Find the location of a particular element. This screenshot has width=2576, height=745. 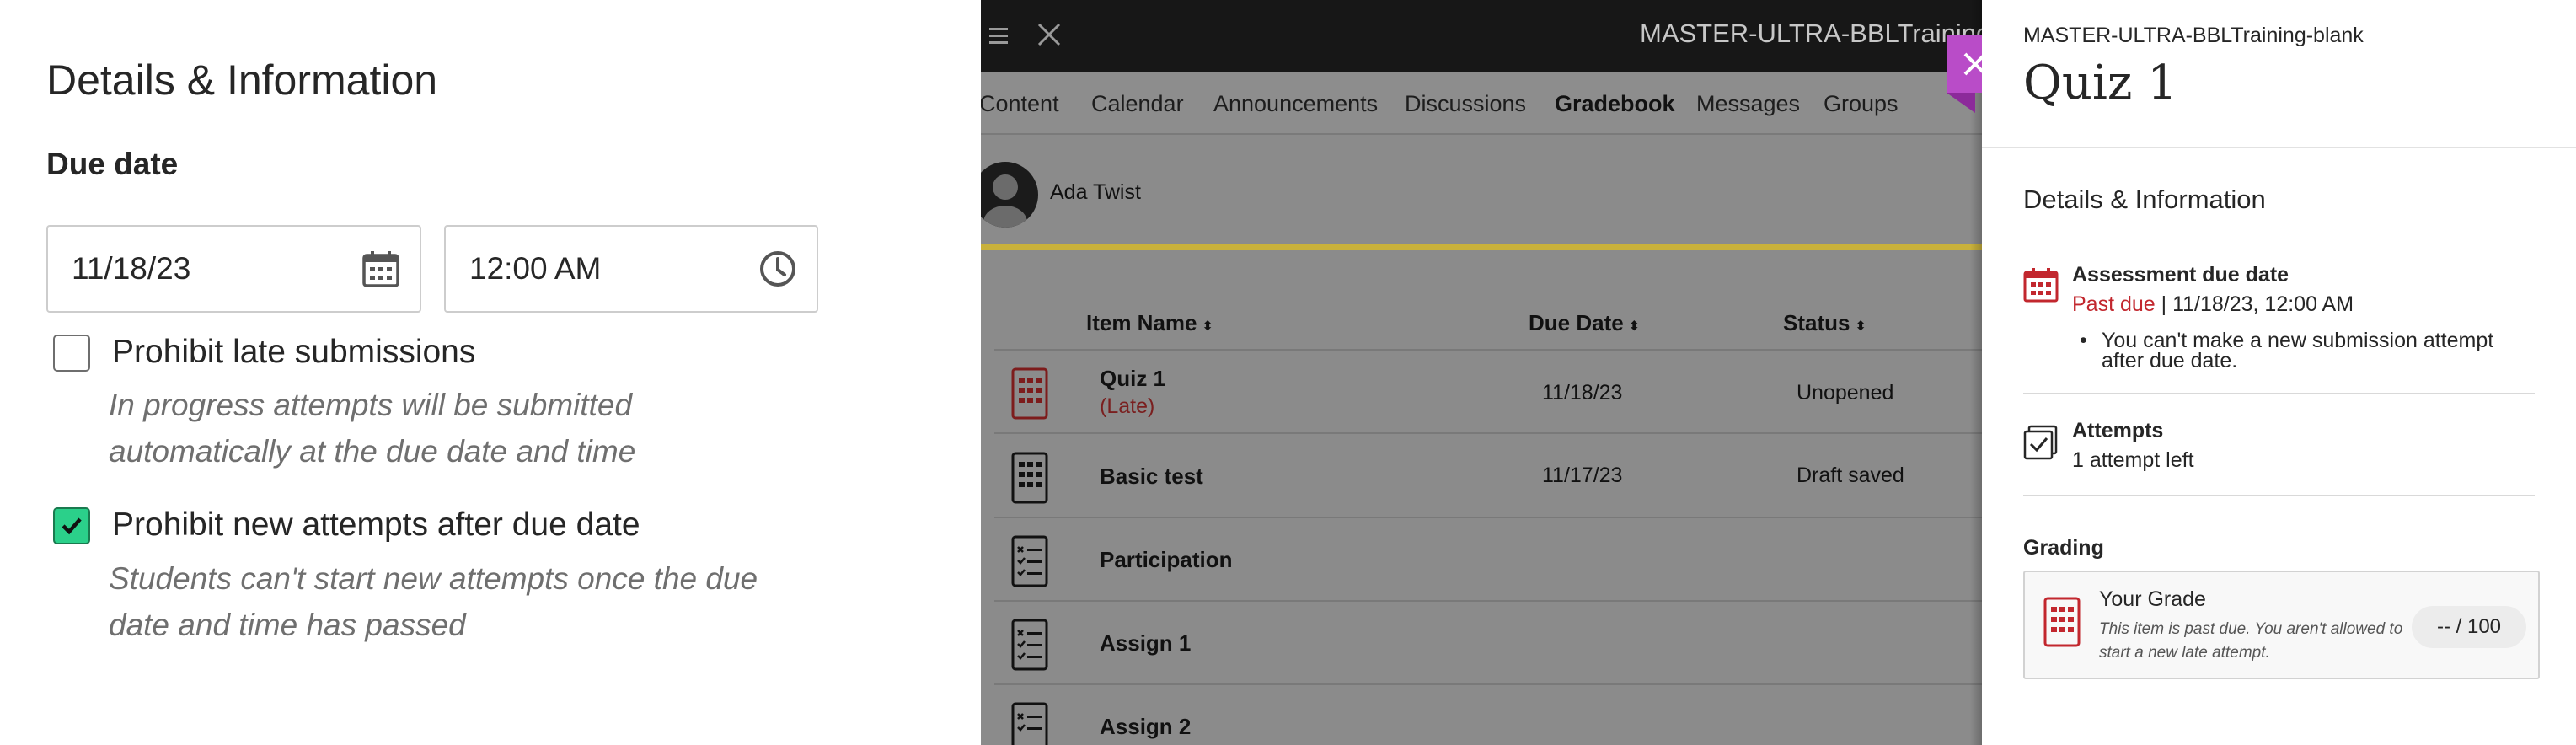

close-course-icon is located at coordinates (1049, 34).